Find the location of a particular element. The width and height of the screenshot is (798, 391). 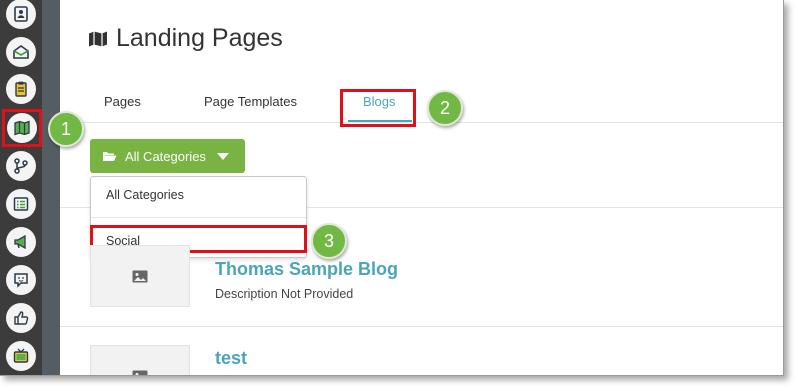

sidebar-item-forms is located at coordinates (21, 89).